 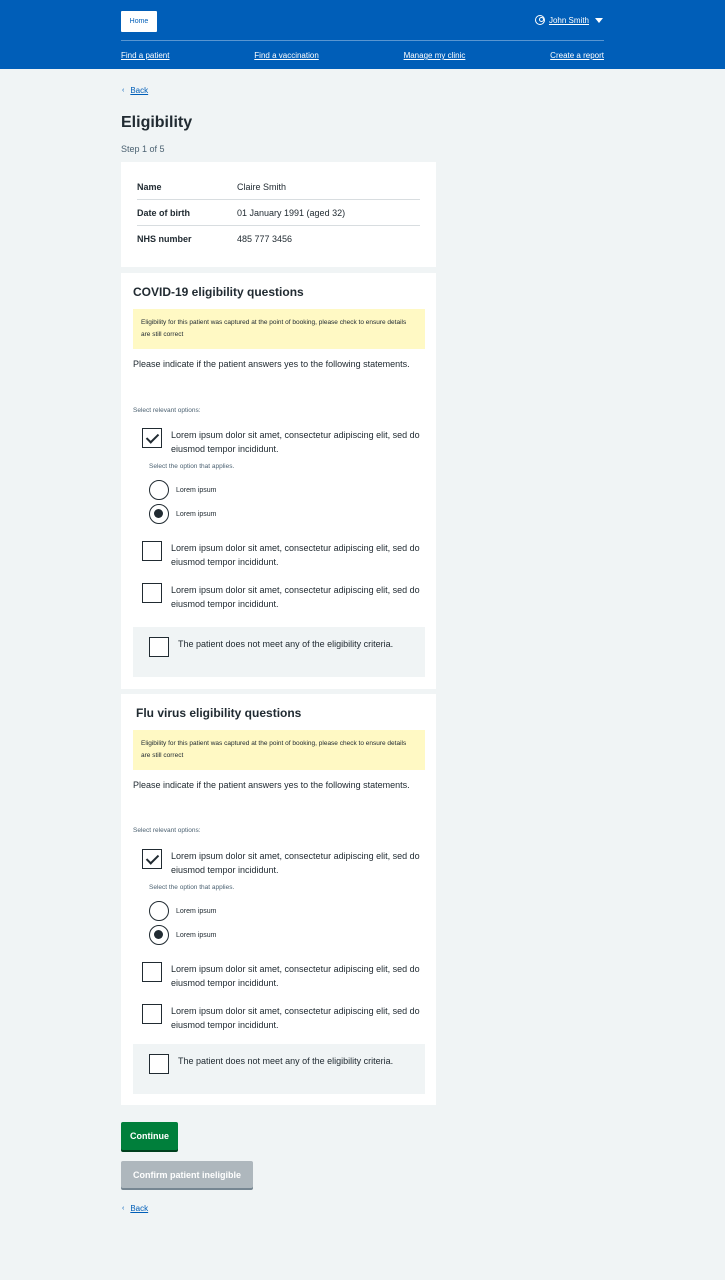 I want to click on summary-key: Name, so click(x=149, y=186).